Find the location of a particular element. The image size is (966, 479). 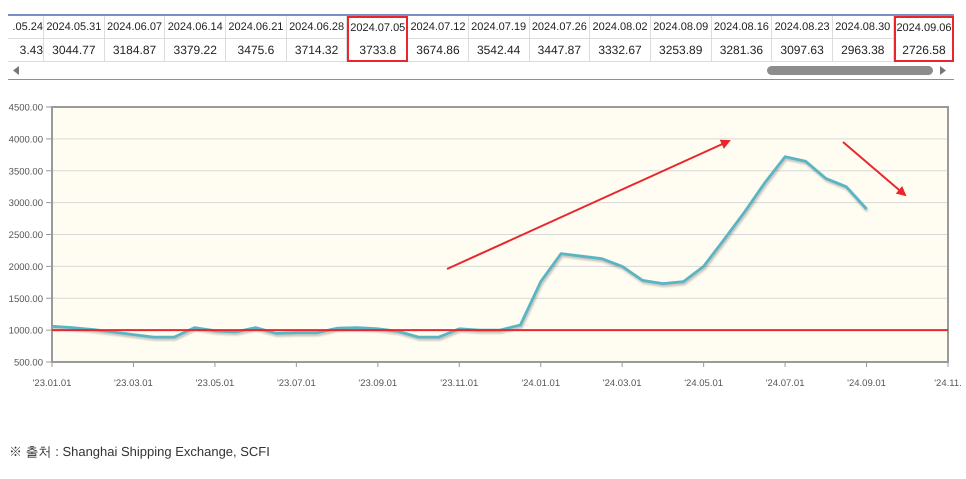

y-tick-label: 1500.00 is located at coordinates (25, 299).